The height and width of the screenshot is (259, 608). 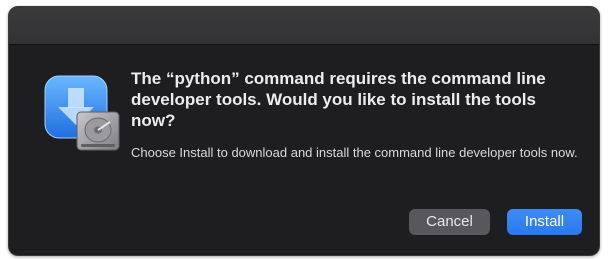 What do you see at coordinates (449, 222) in the screenshot?
I see `cancel-button: Cancel` at bounding box center [449, 222].